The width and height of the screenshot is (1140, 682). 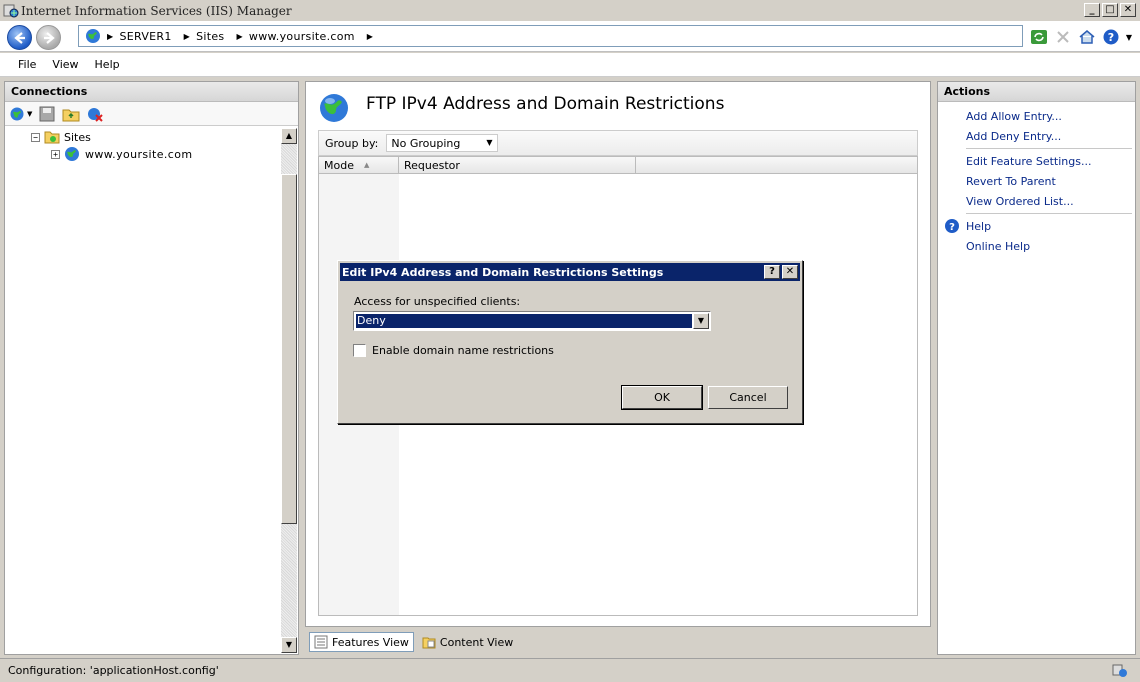 What do you see at coordinates (570, 670) in the screenshot?
I see `status-bar: Configuration: 'applicationHost.config'` at bounding box center [570, 670].